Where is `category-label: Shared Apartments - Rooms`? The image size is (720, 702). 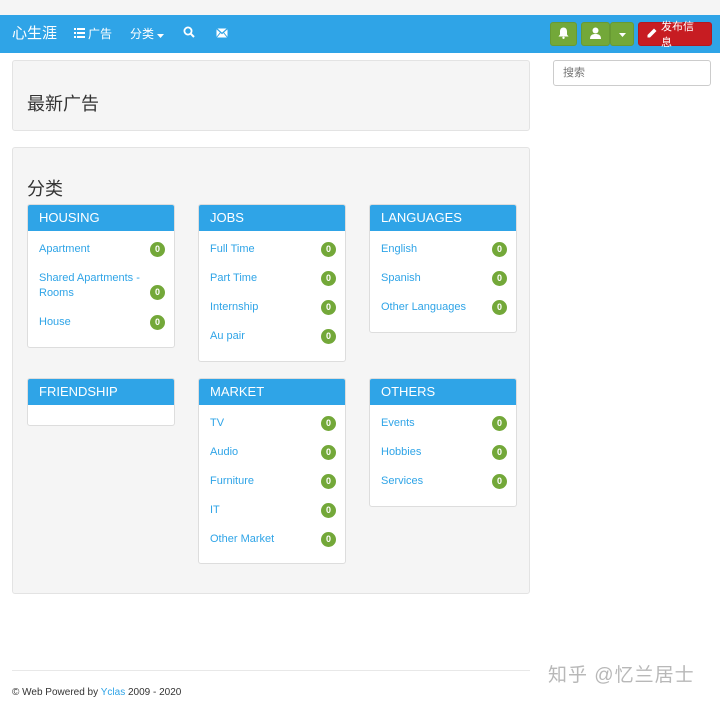
category-label: Shared Apartments - Rooms is located at coordinates (89, 285).